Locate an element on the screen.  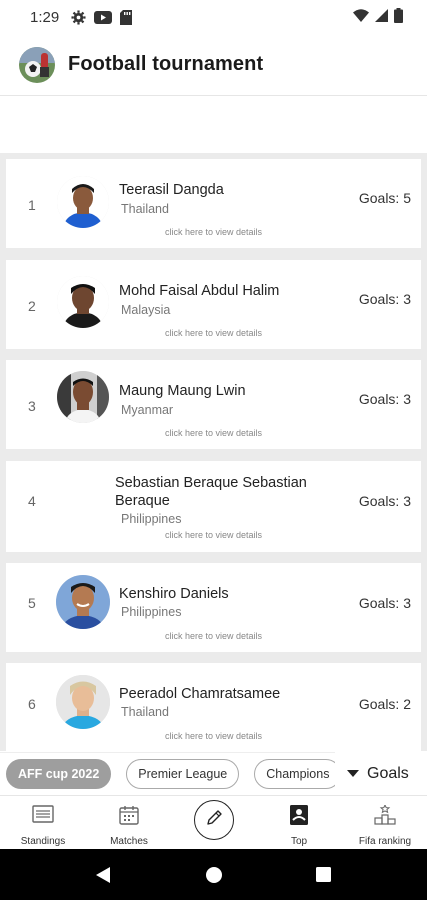
chip-aff-cup: AFF cup 2022 is located at coordinates (59, 774).